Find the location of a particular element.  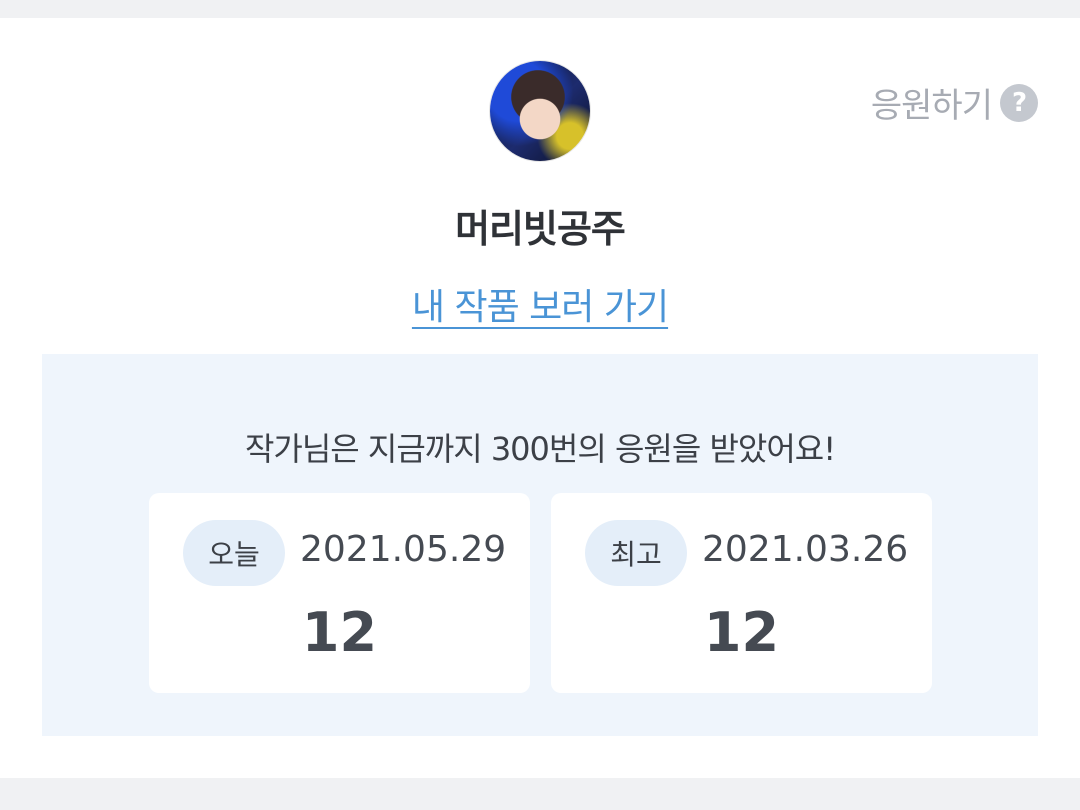

today-tag: 오늘 is located at coordinates (234, 553).